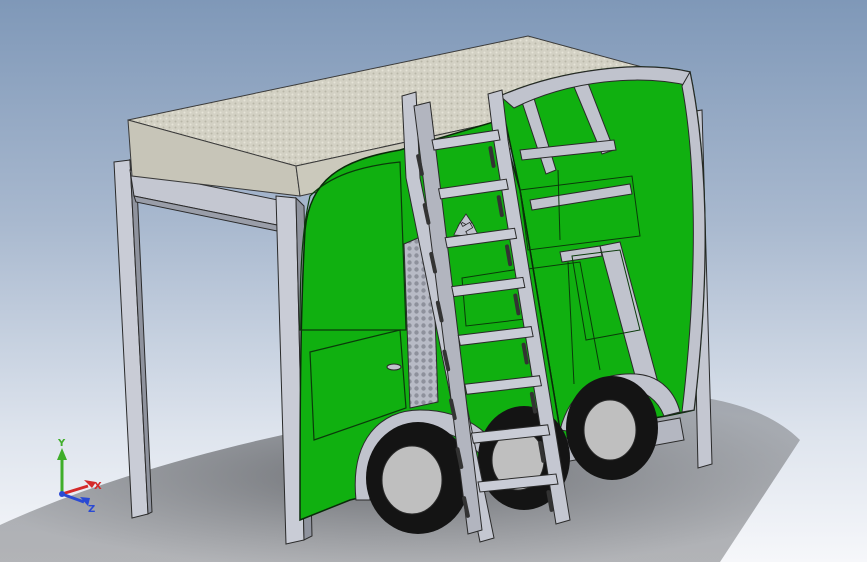 Image resolution: width=867 pixels, height=562 pixels. Describe the element at coordinates (98, 486) in the screenshot. I see `x-axis-label: X` at that location.